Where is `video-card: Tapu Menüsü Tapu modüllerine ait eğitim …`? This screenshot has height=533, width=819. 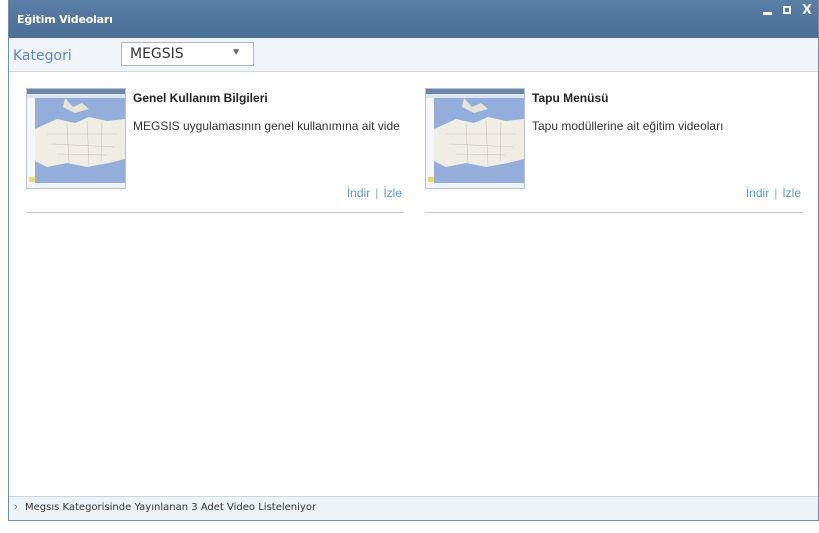
video-card: Tapu Menüsü Tapu modüllerine ait eğitim … is located at coordinates (614, 150).